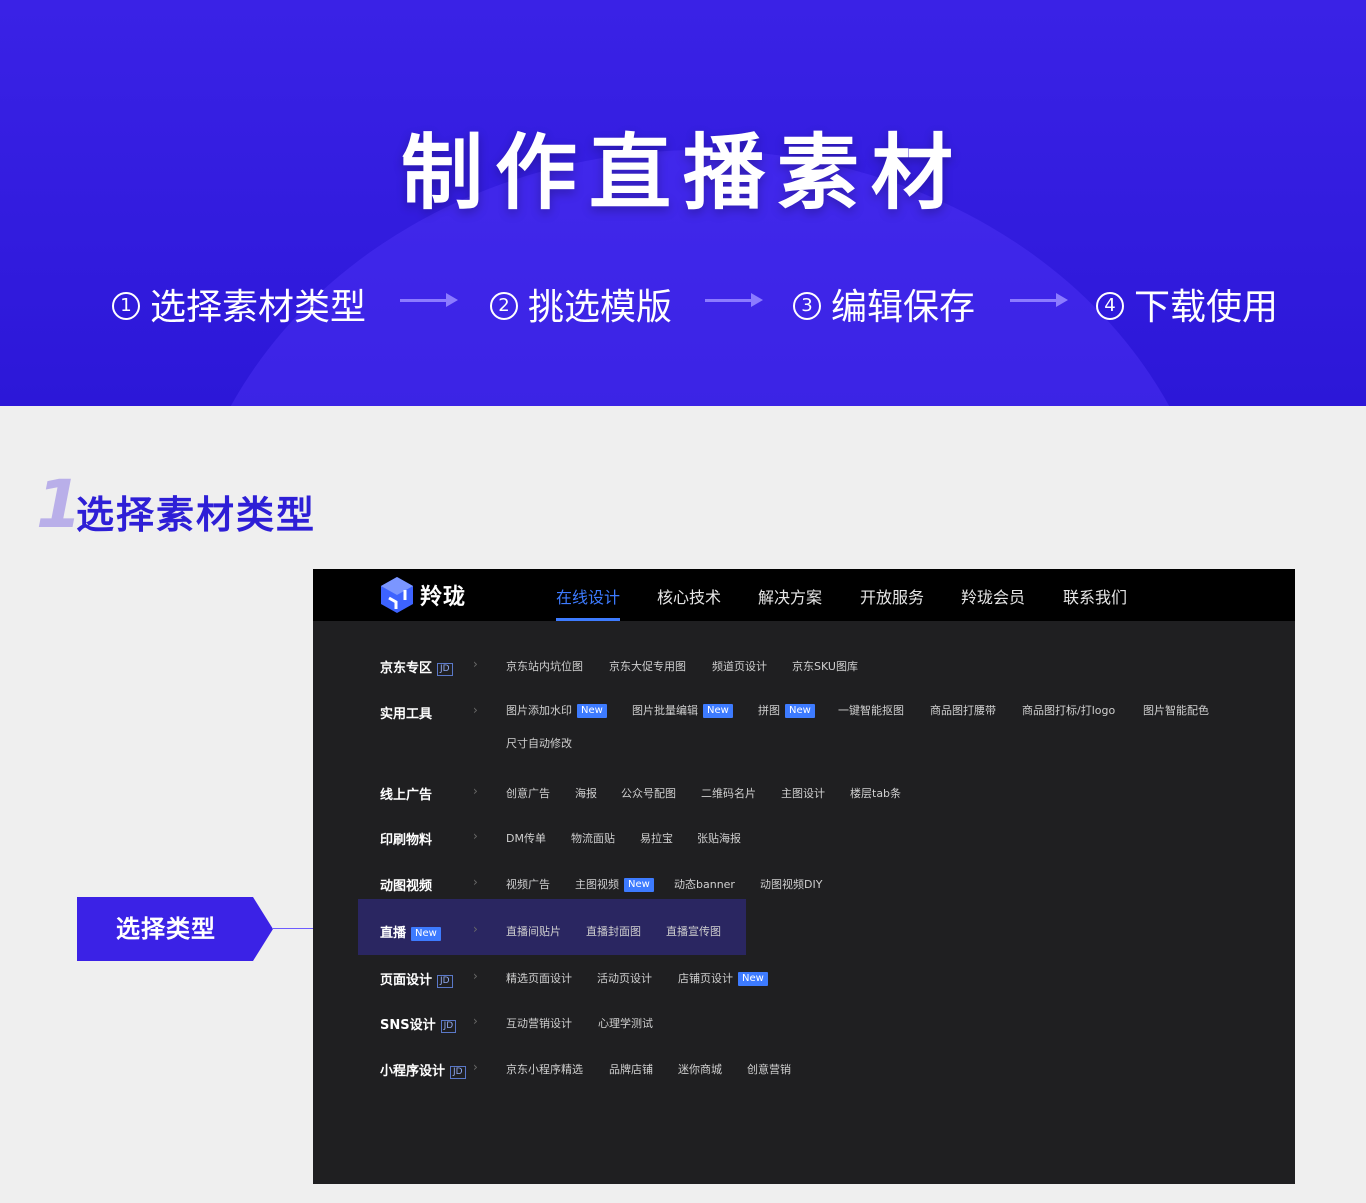 The height and width of the screenshot is (1203, 1366). I want to click on menu-item: 主图视频 New, so click(614, 884).